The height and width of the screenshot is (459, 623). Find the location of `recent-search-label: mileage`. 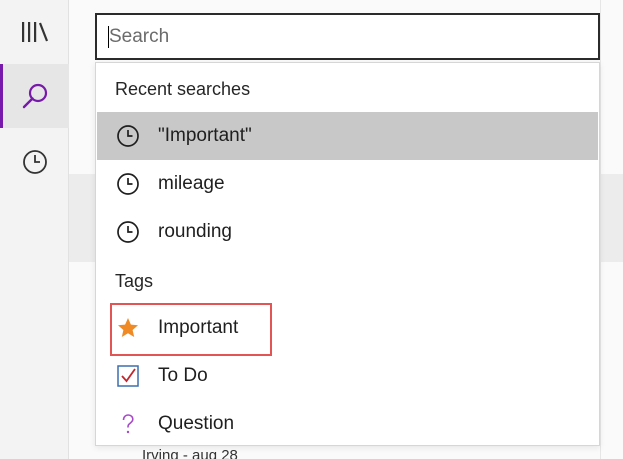

recent-search-label: mileage is located at coordinates (191, 183).